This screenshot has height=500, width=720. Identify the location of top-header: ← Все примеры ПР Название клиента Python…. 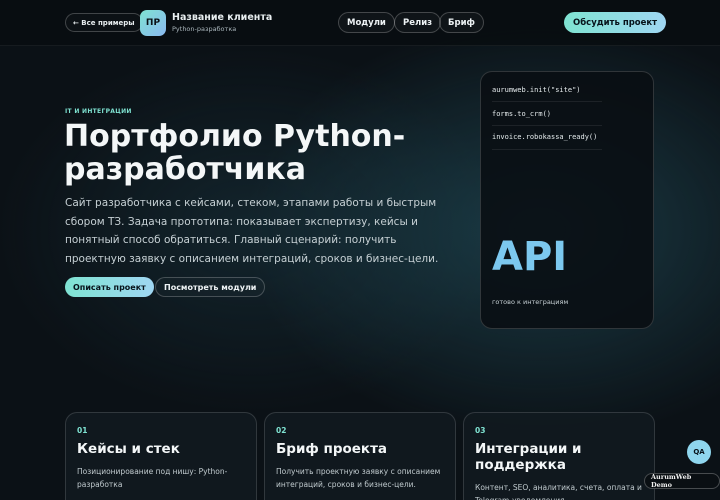
(360, 23).